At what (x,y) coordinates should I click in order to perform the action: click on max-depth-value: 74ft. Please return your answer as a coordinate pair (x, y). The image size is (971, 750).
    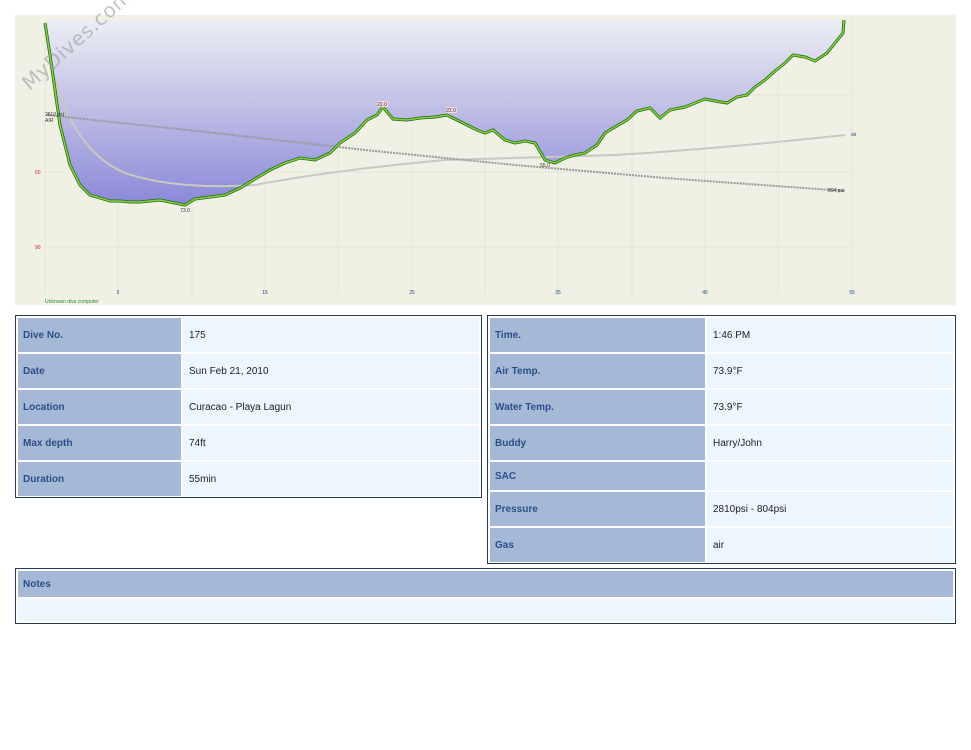
    Looking at the image, I should click on (331, 443).